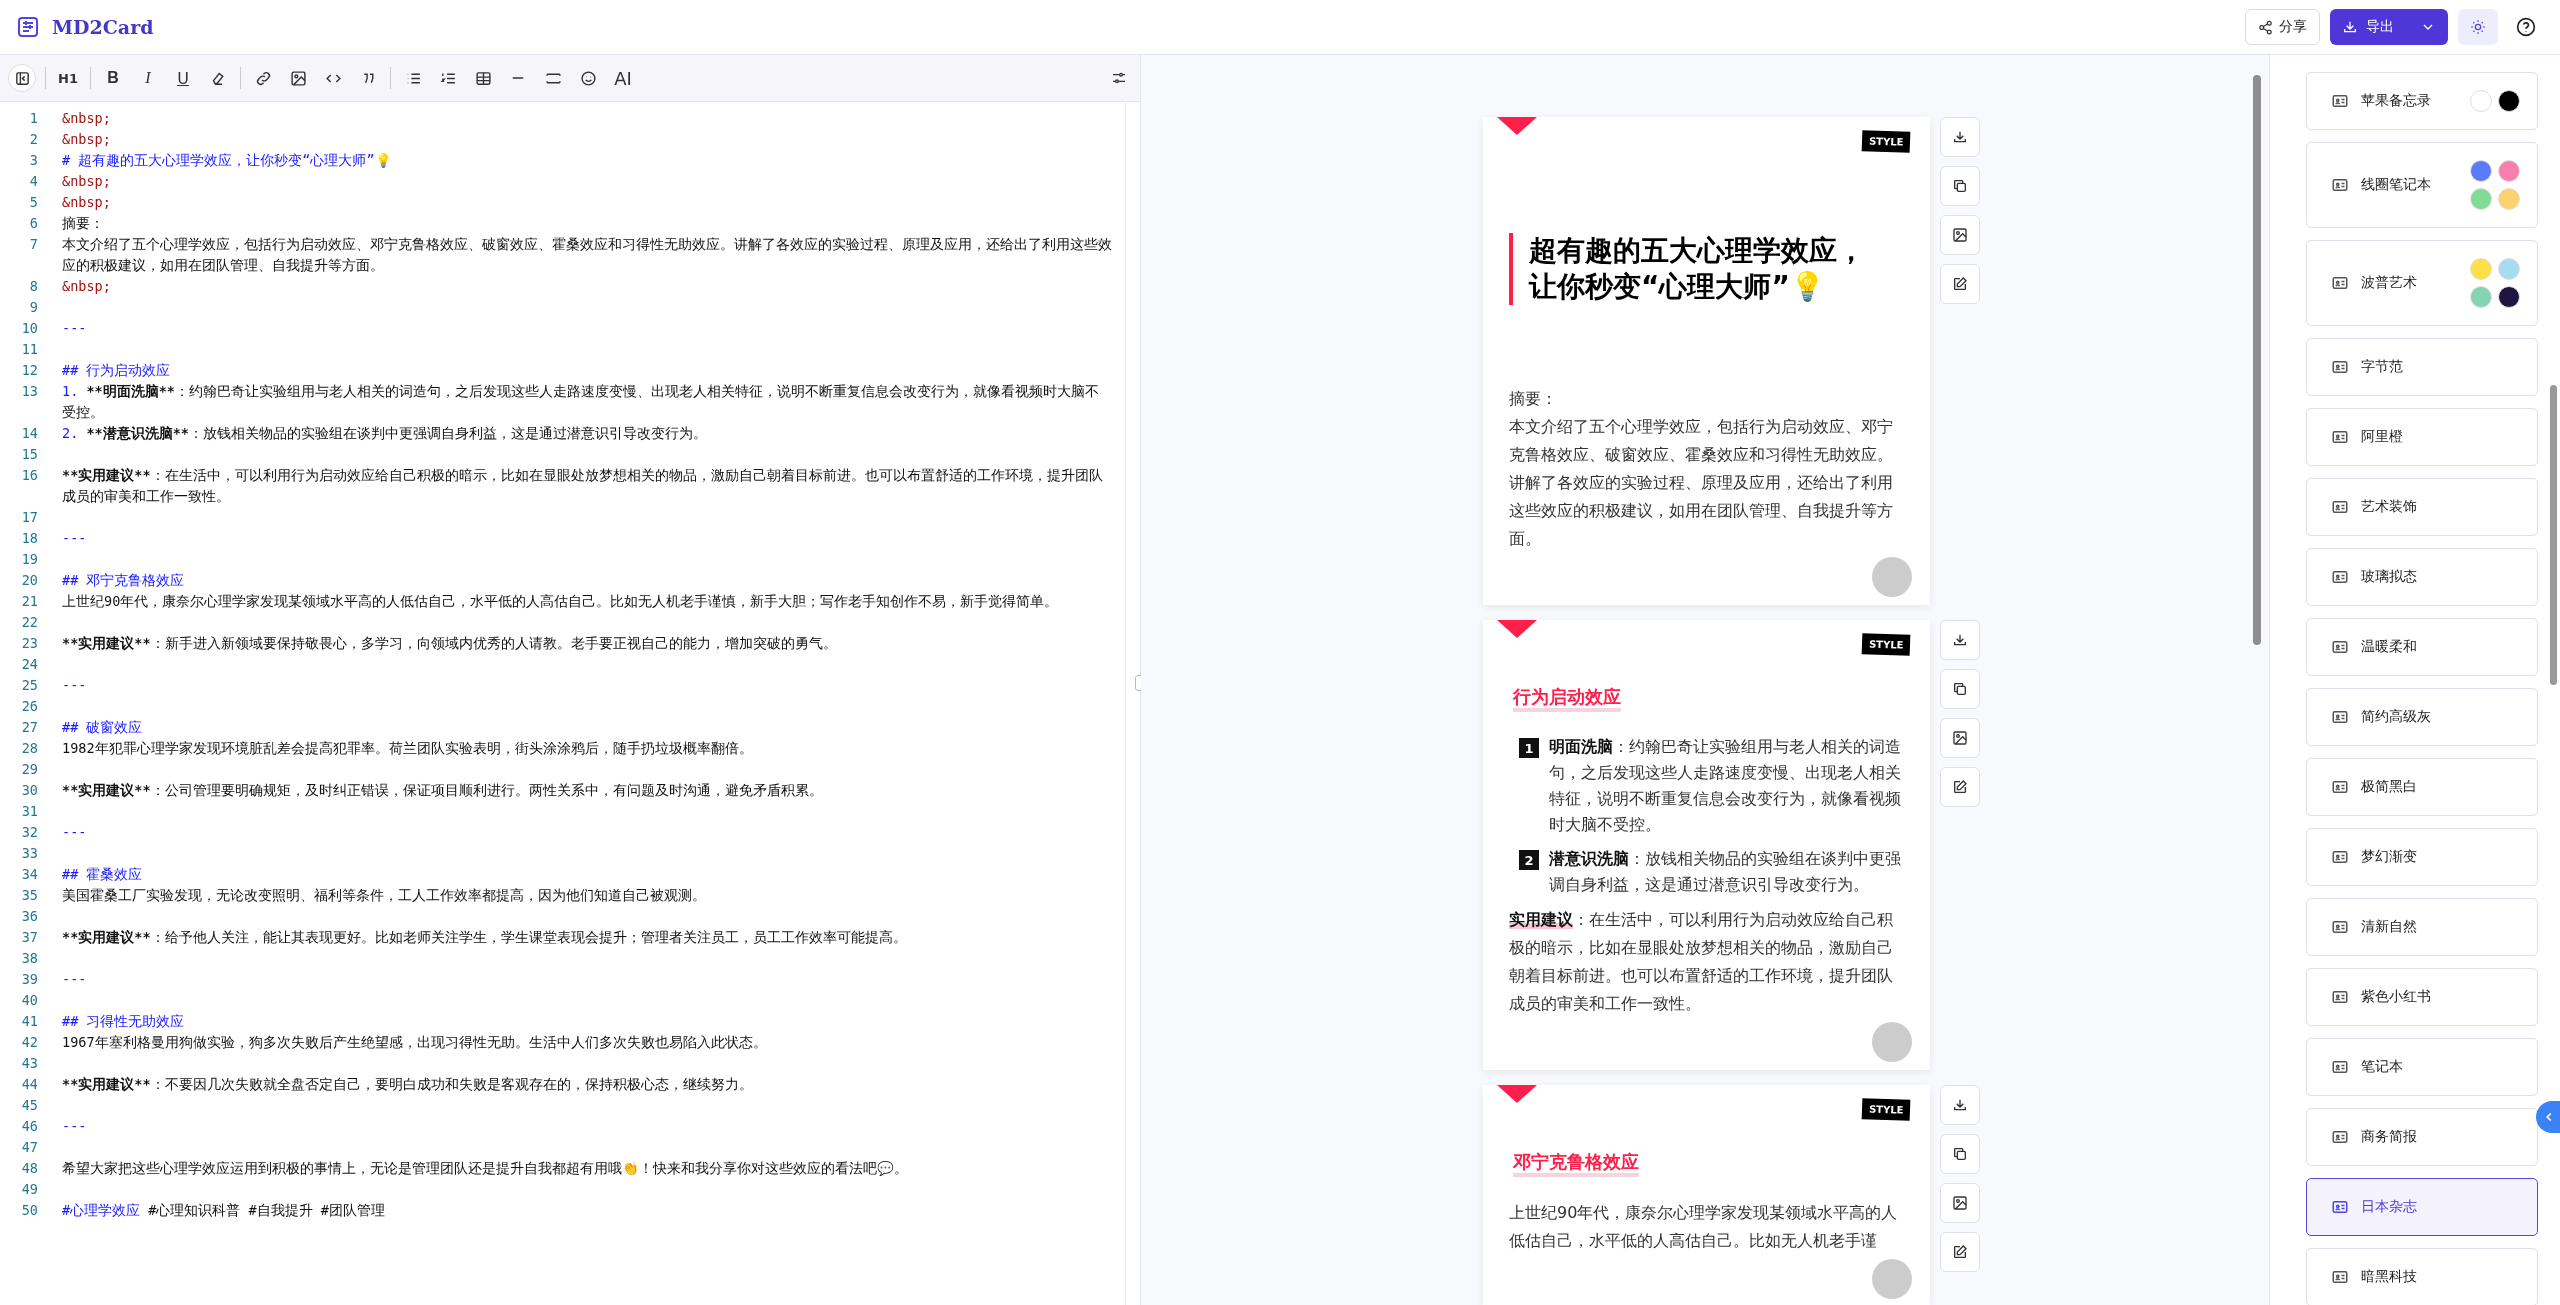 The height and width of the screenshot is (1305, 2560). Describe the element at coordinates (2282, 27) in the screenshot. I see `share-button: 分享` at that location.